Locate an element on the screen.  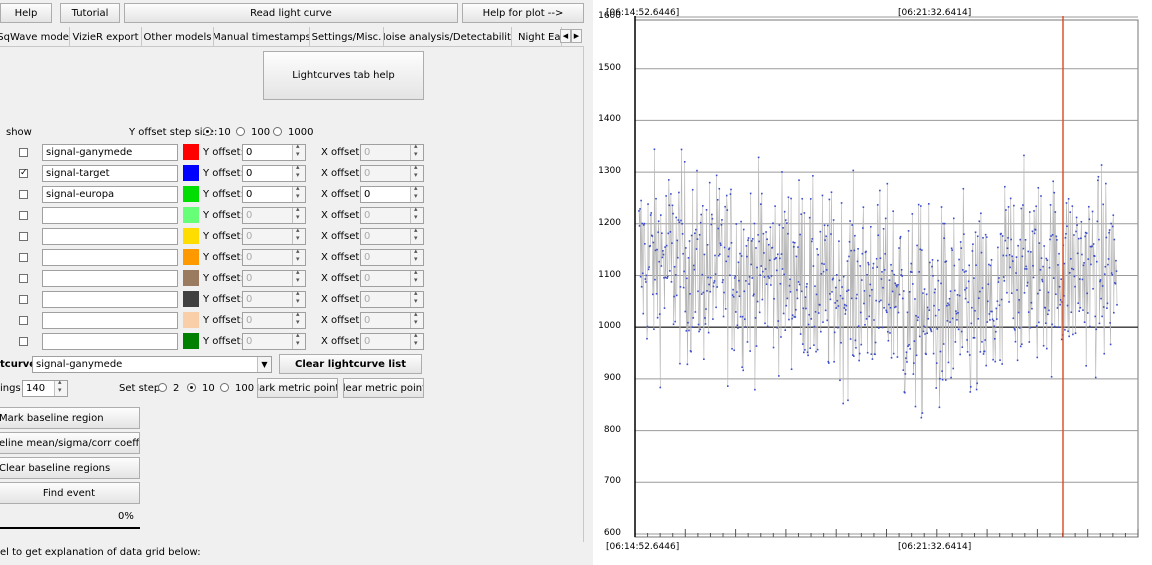
help-button: Help is located at coordinates (26, 13).